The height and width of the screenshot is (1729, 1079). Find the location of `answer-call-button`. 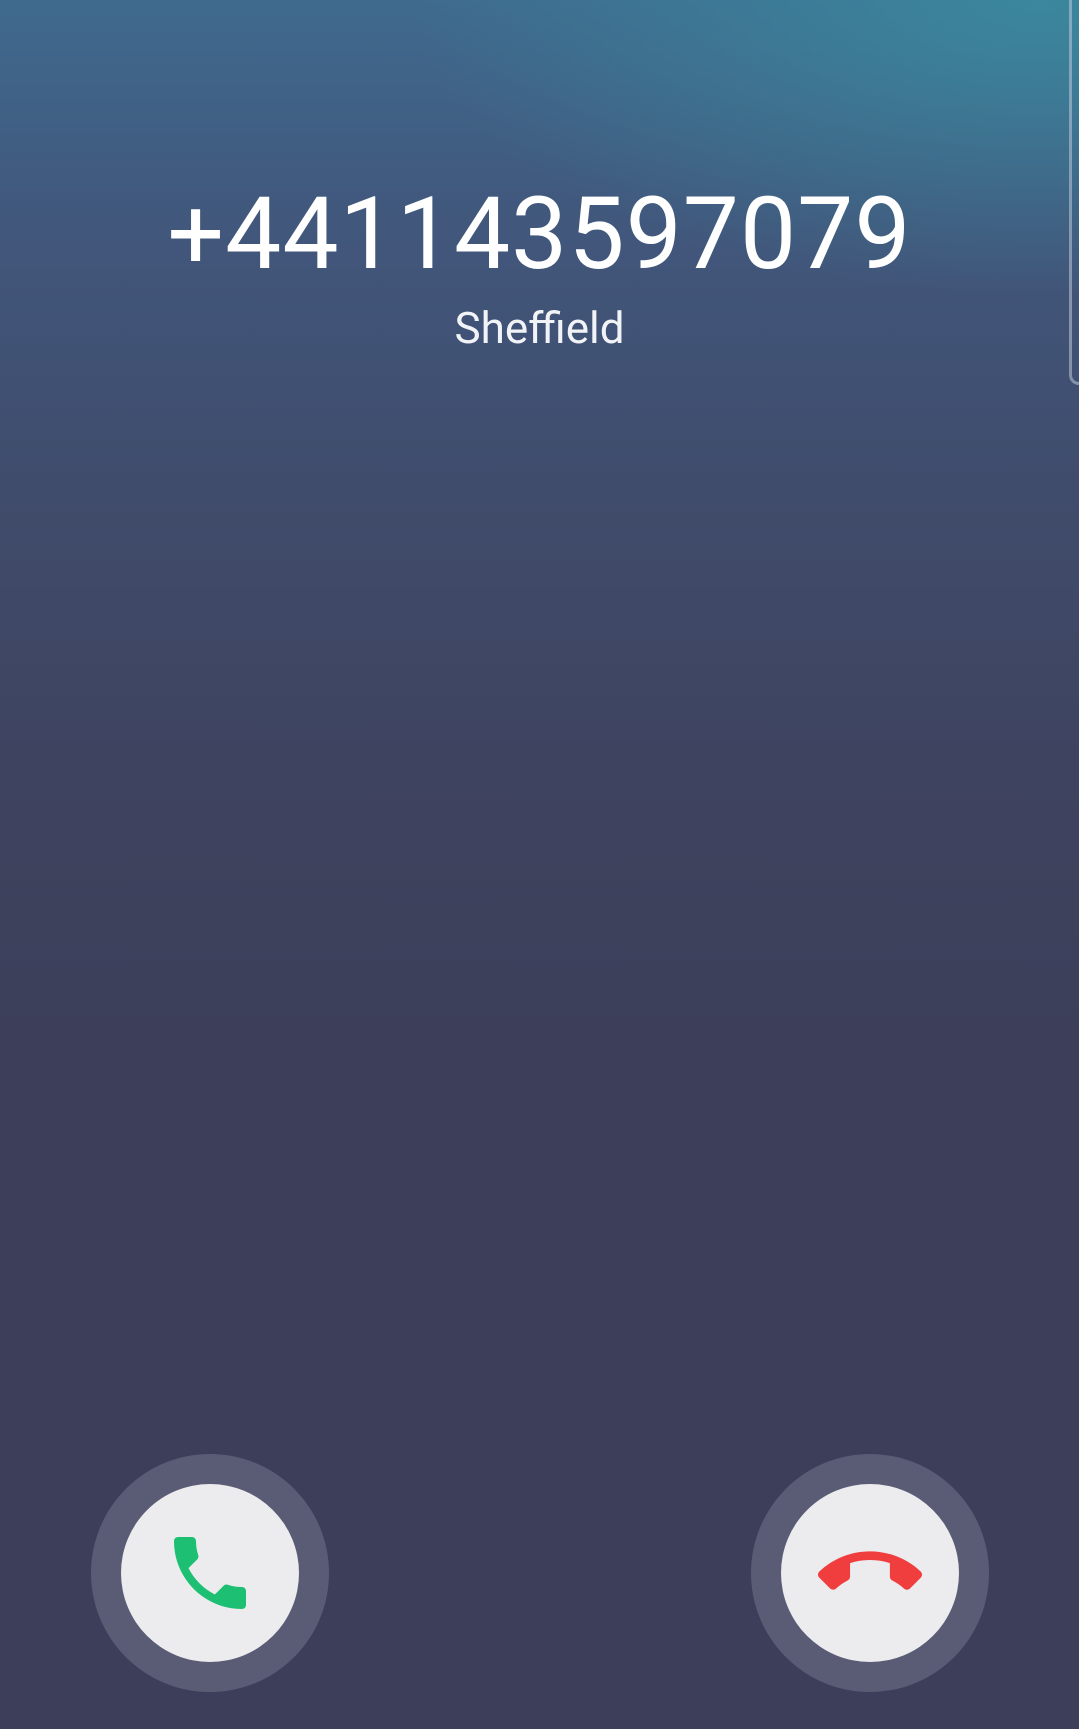

answer-call-button is located at coordinates (210, 1573).